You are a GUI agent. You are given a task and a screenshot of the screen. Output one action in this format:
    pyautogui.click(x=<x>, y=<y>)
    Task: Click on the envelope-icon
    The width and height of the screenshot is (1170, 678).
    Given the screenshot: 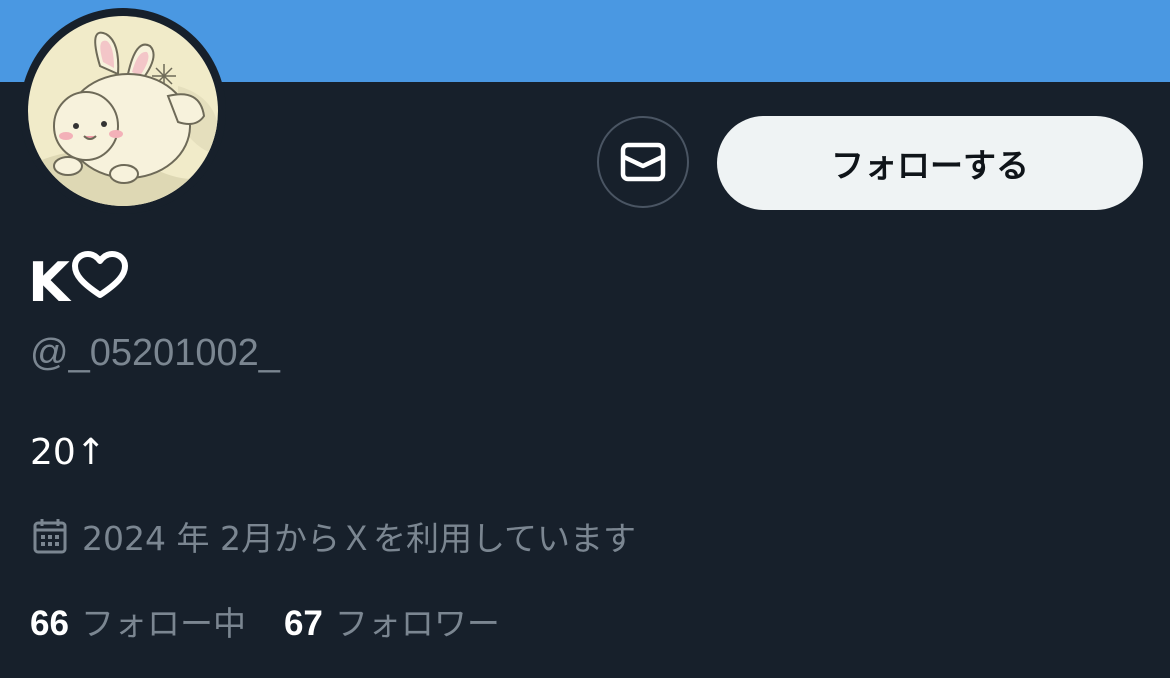 What is the action you would take?
    pyautogui.click(x=643, y=162)
    